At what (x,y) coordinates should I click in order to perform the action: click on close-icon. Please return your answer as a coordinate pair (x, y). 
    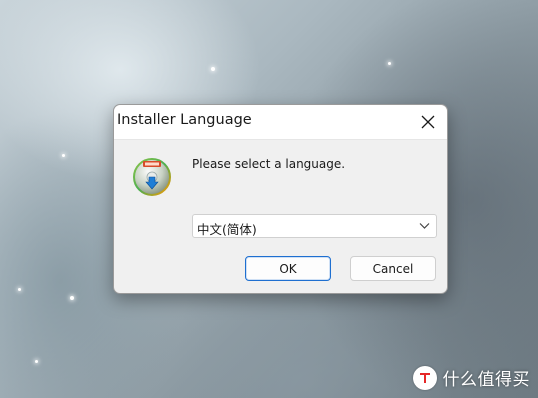
    Looking at the image, I should click on (428, 122).